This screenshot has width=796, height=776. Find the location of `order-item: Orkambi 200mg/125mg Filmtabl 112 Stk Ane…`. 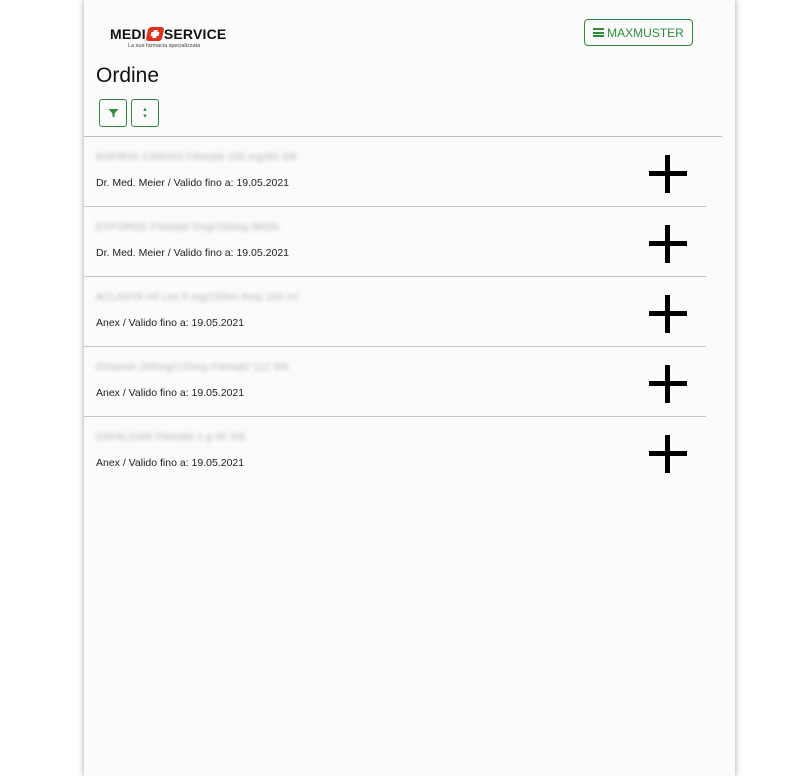

order-item: Orkambi 200mg/125mg Filmtabl 112 Stk Ane… is located at coordinates (395, 382).